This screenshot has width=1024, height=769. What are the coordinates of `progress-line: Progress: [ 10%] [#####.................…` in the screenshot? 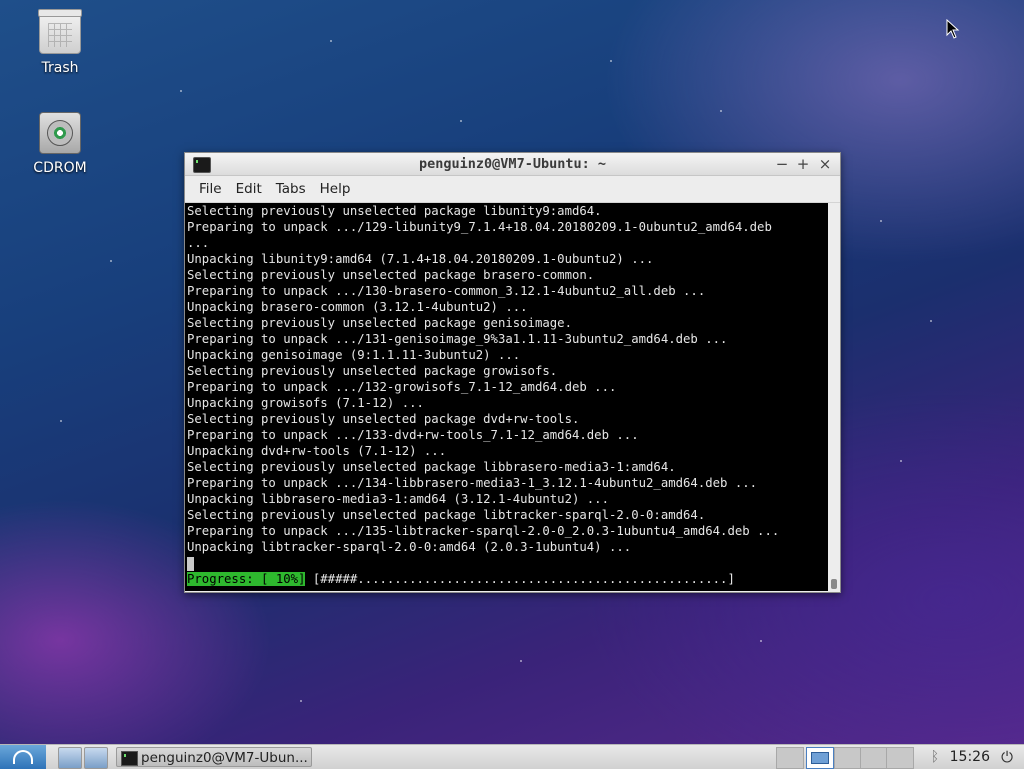 It's located at (506, 579).